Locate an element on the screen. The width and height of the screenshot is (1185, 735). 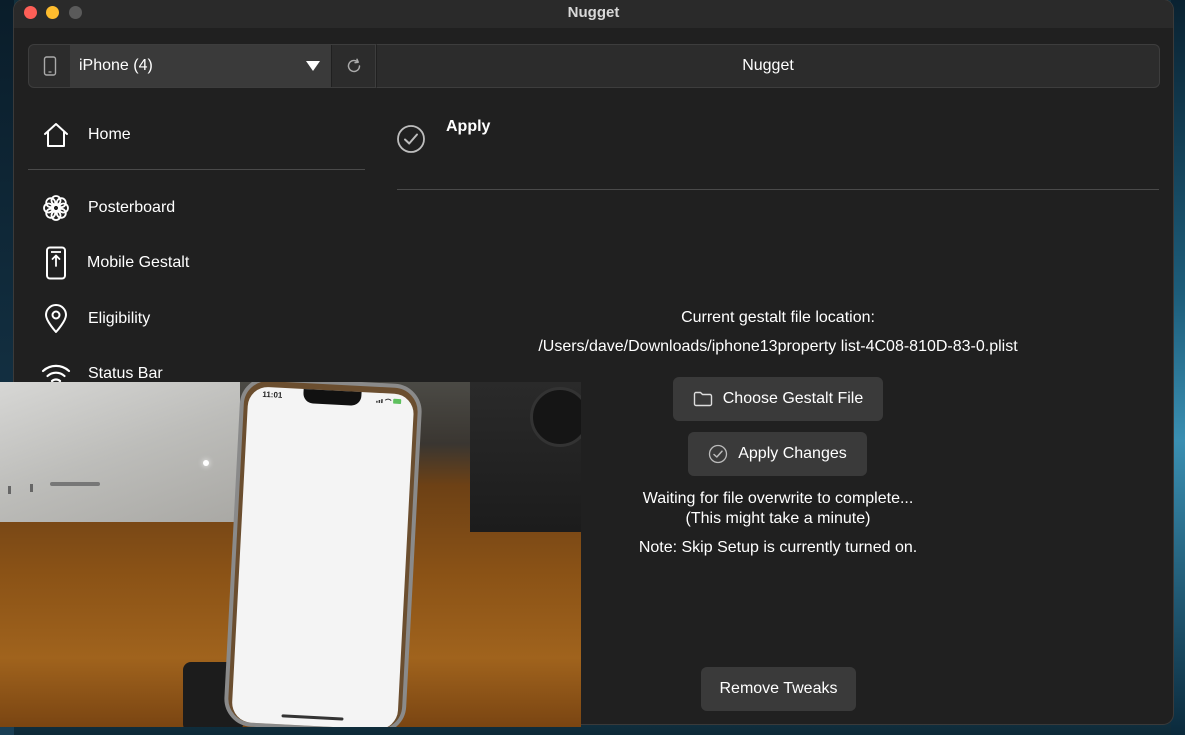
app-title: Nugget is located at coordinates (768, 65).